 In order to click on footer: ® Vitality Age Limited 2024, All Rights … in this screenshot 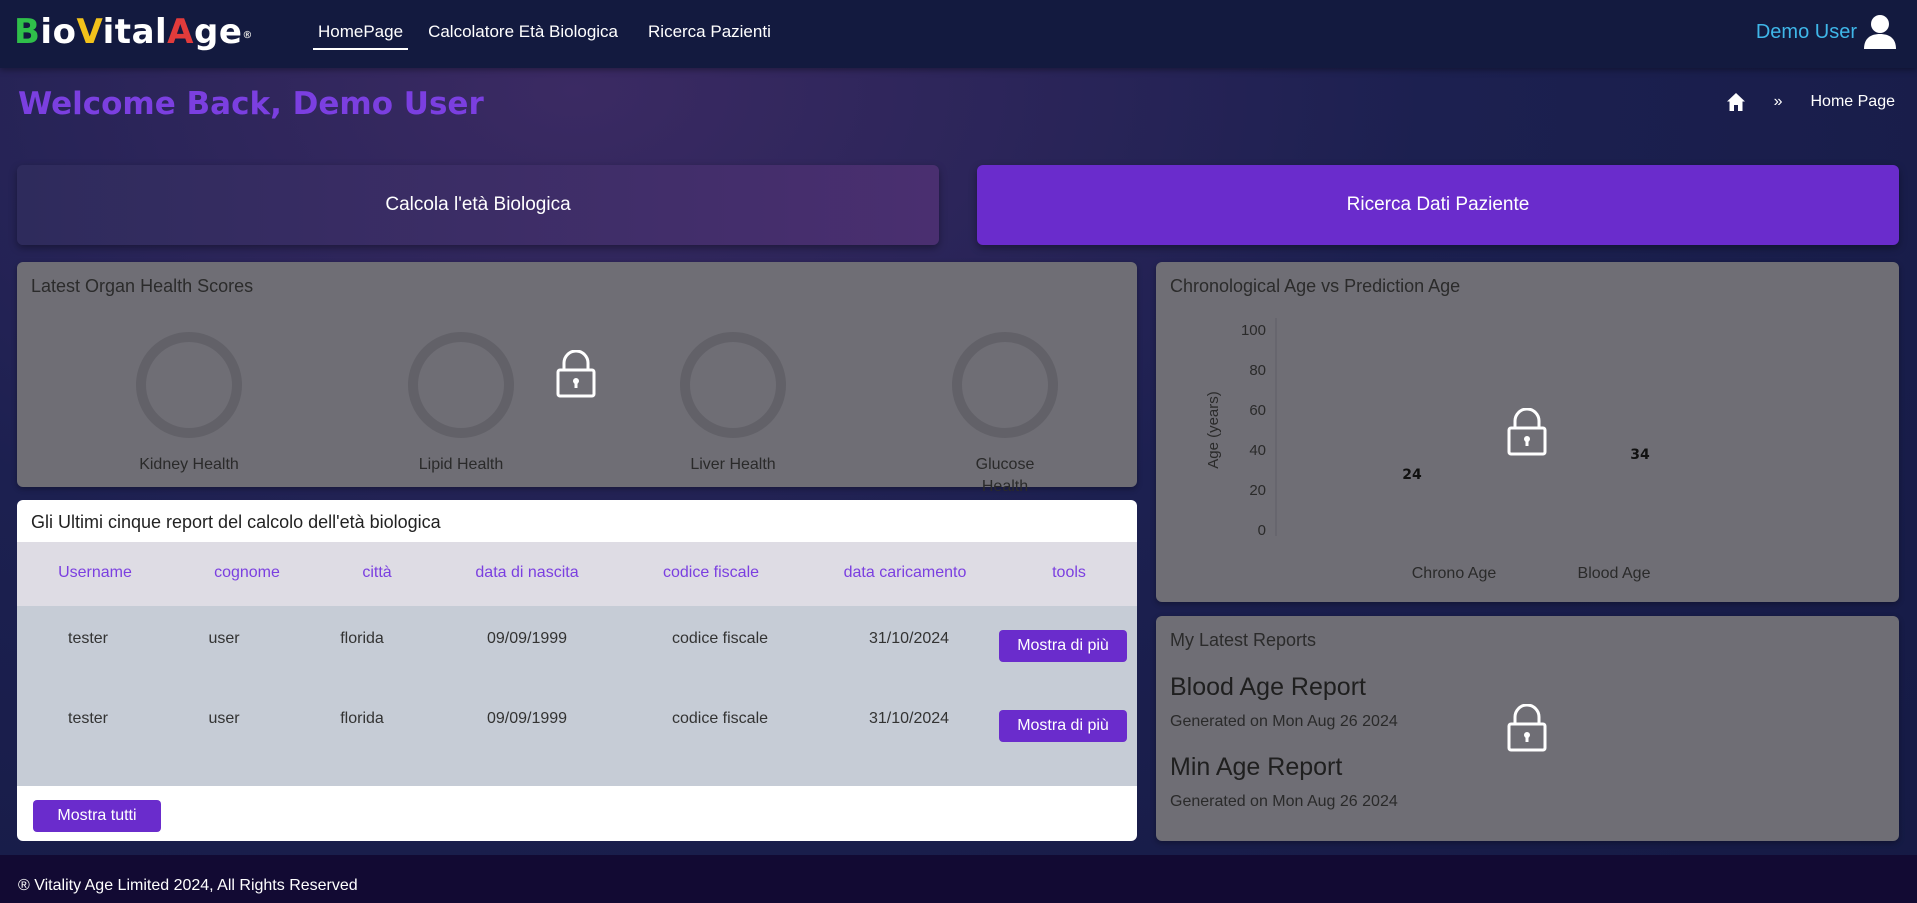, I will do `click(958, 879)`.